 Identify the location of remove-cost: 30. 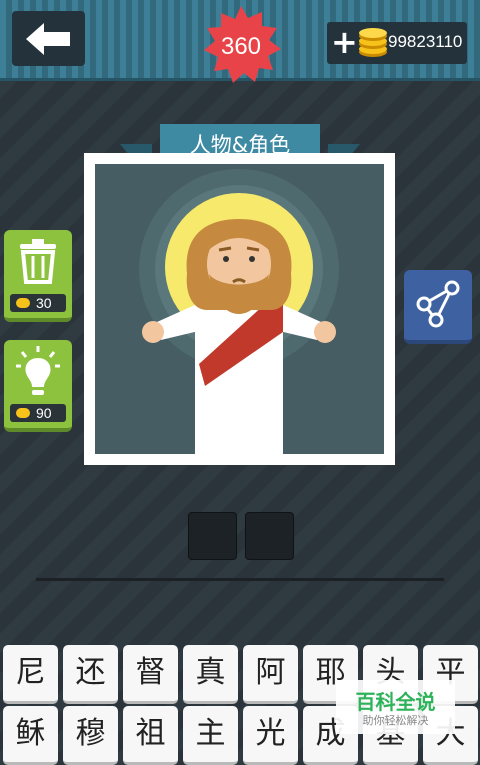
(38, 303).